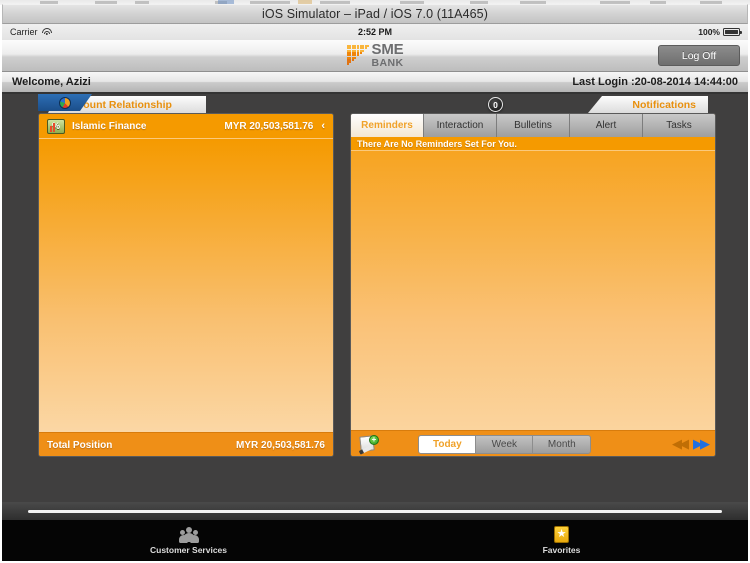  I want to click on pie-chart-icon, so click(65, 103).